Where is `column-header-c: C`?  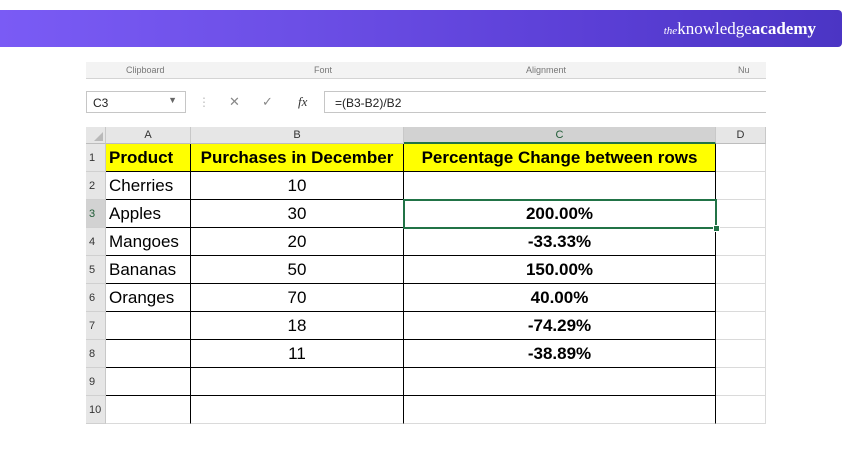
column-header-c: C is located at coordinates (560, 135).